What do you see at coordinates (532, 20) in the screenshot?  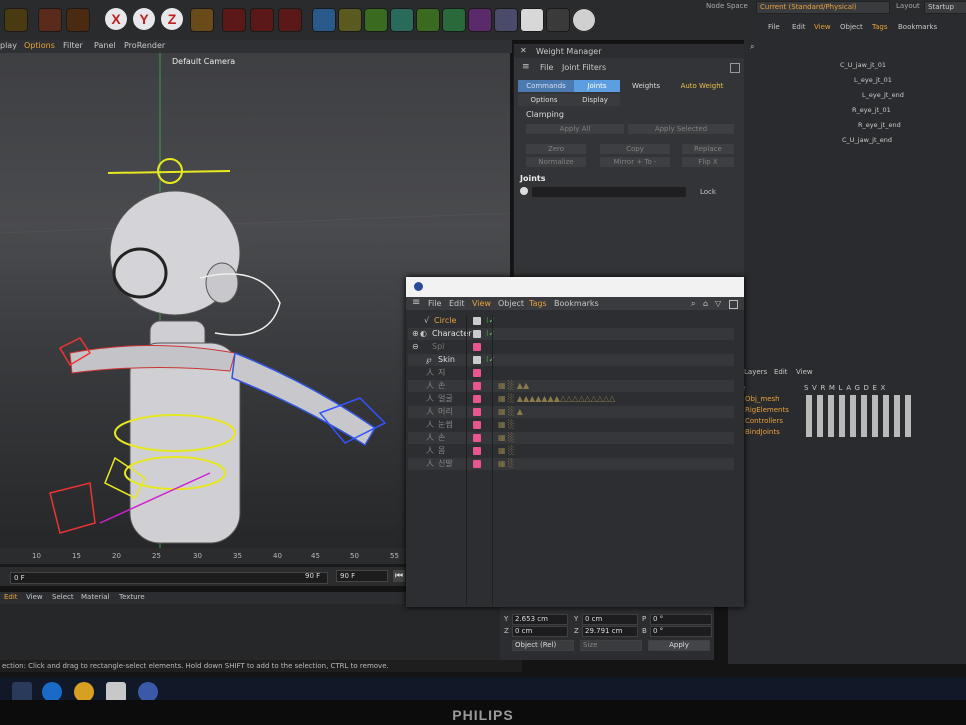 I see `floor-icon` at bounding box center [532, 20].